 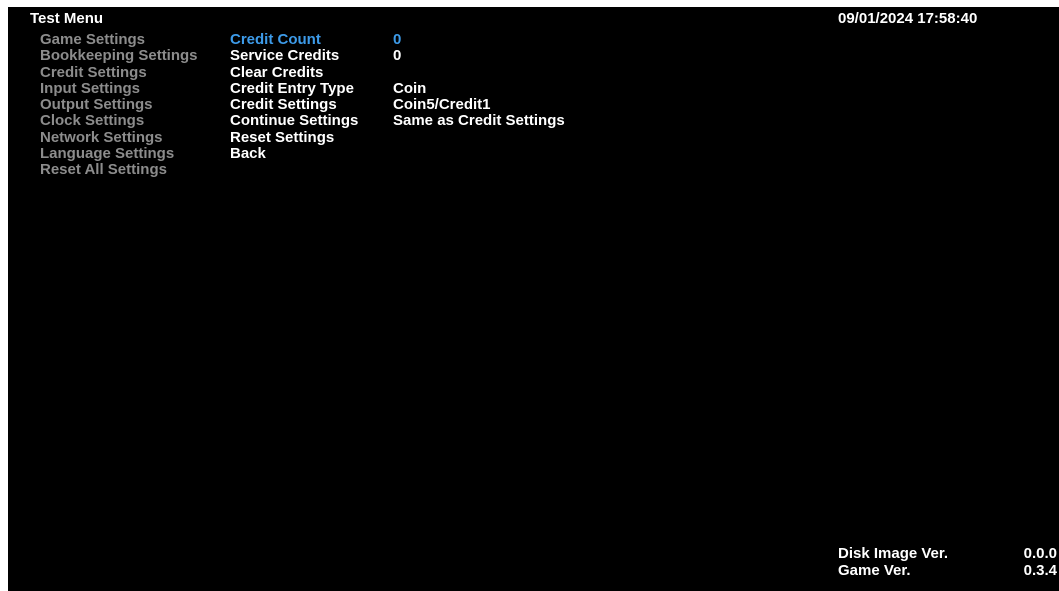 I want to click on menu-item-back: Back, so click(x=294, y=153).